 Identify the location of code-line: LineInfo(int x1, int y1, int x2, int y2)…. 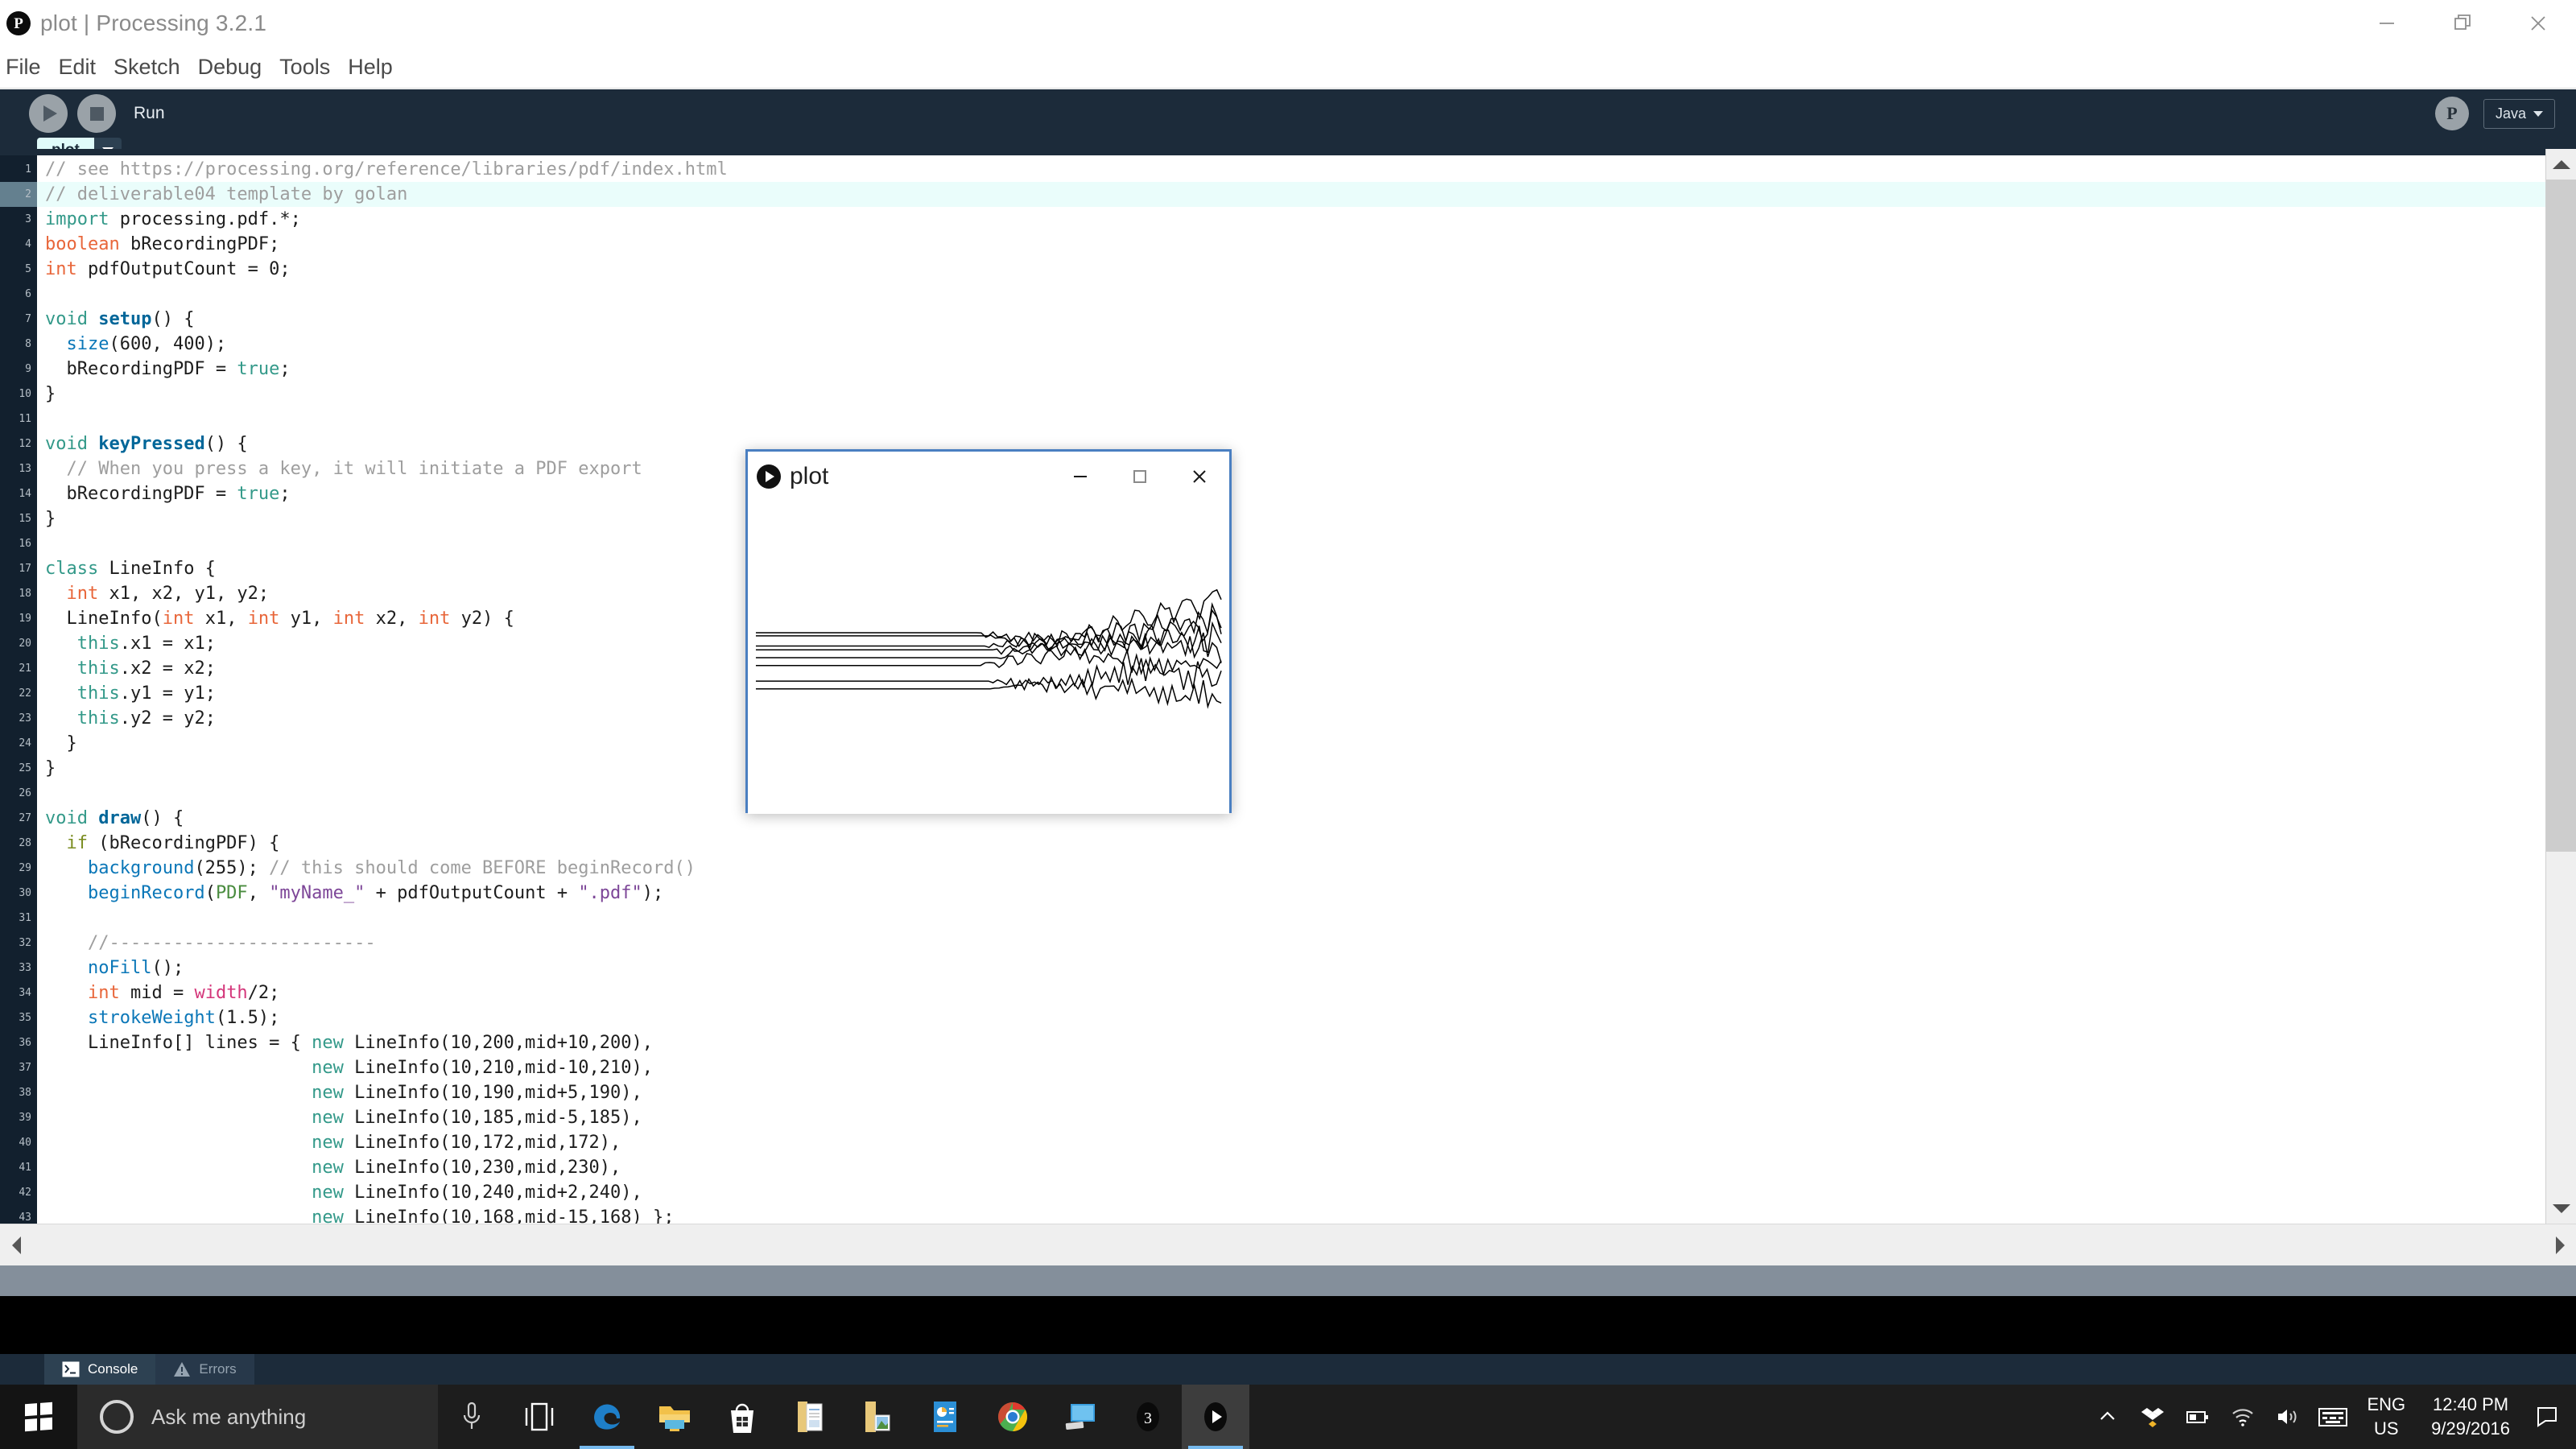
(1306, 618).